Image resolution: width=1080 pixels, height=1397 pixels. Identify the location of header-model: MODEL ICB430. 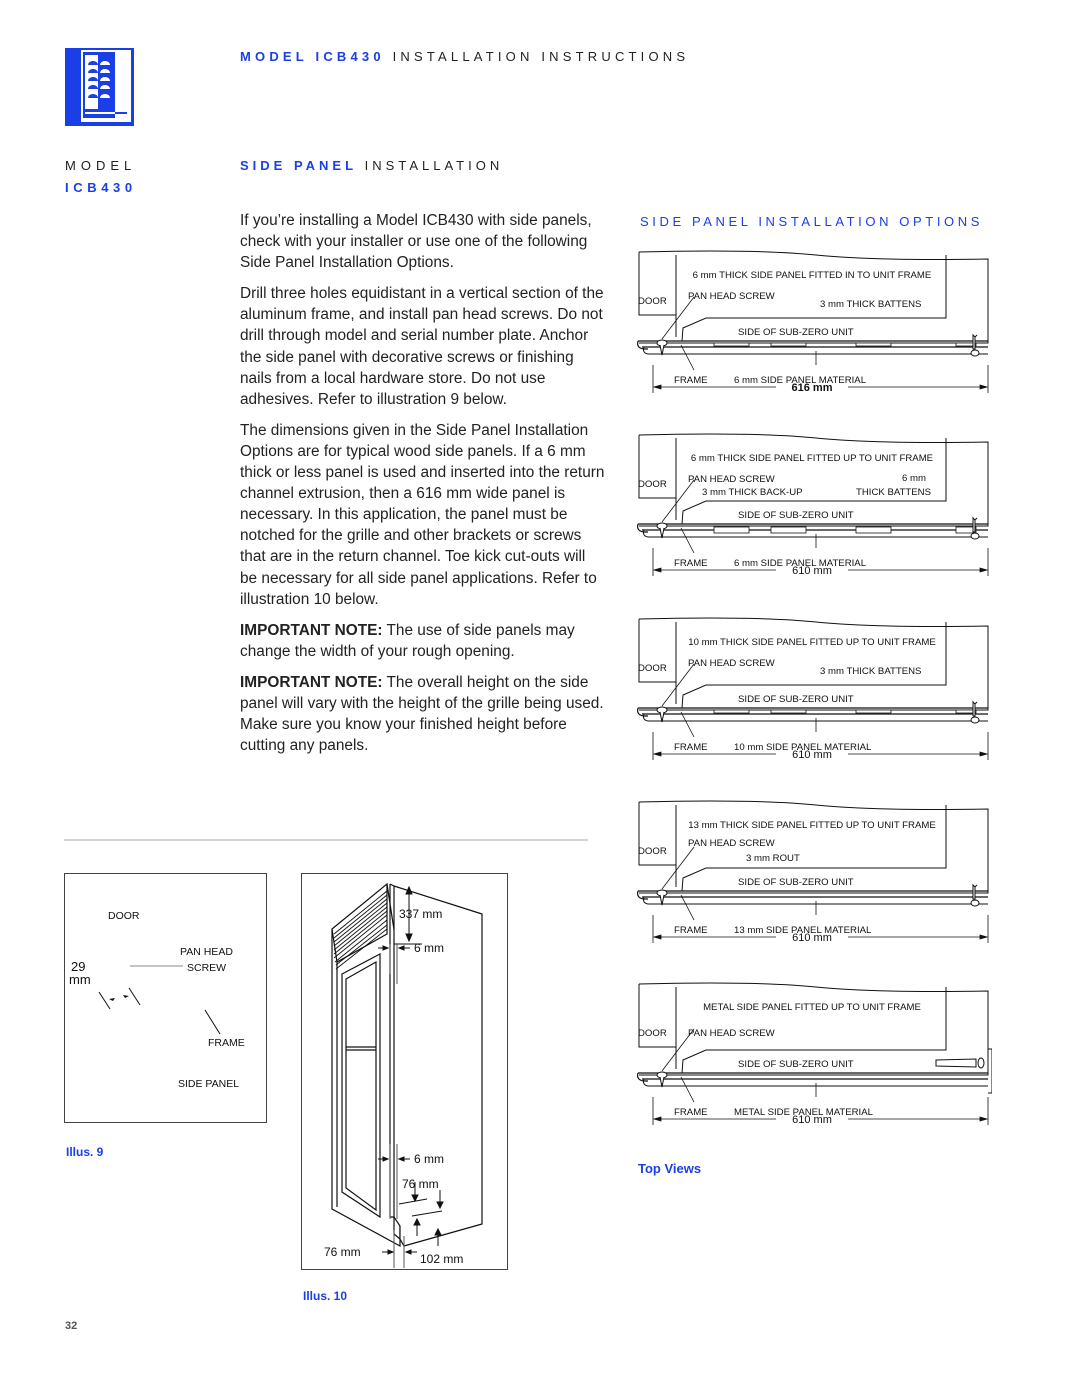
(312, 56).